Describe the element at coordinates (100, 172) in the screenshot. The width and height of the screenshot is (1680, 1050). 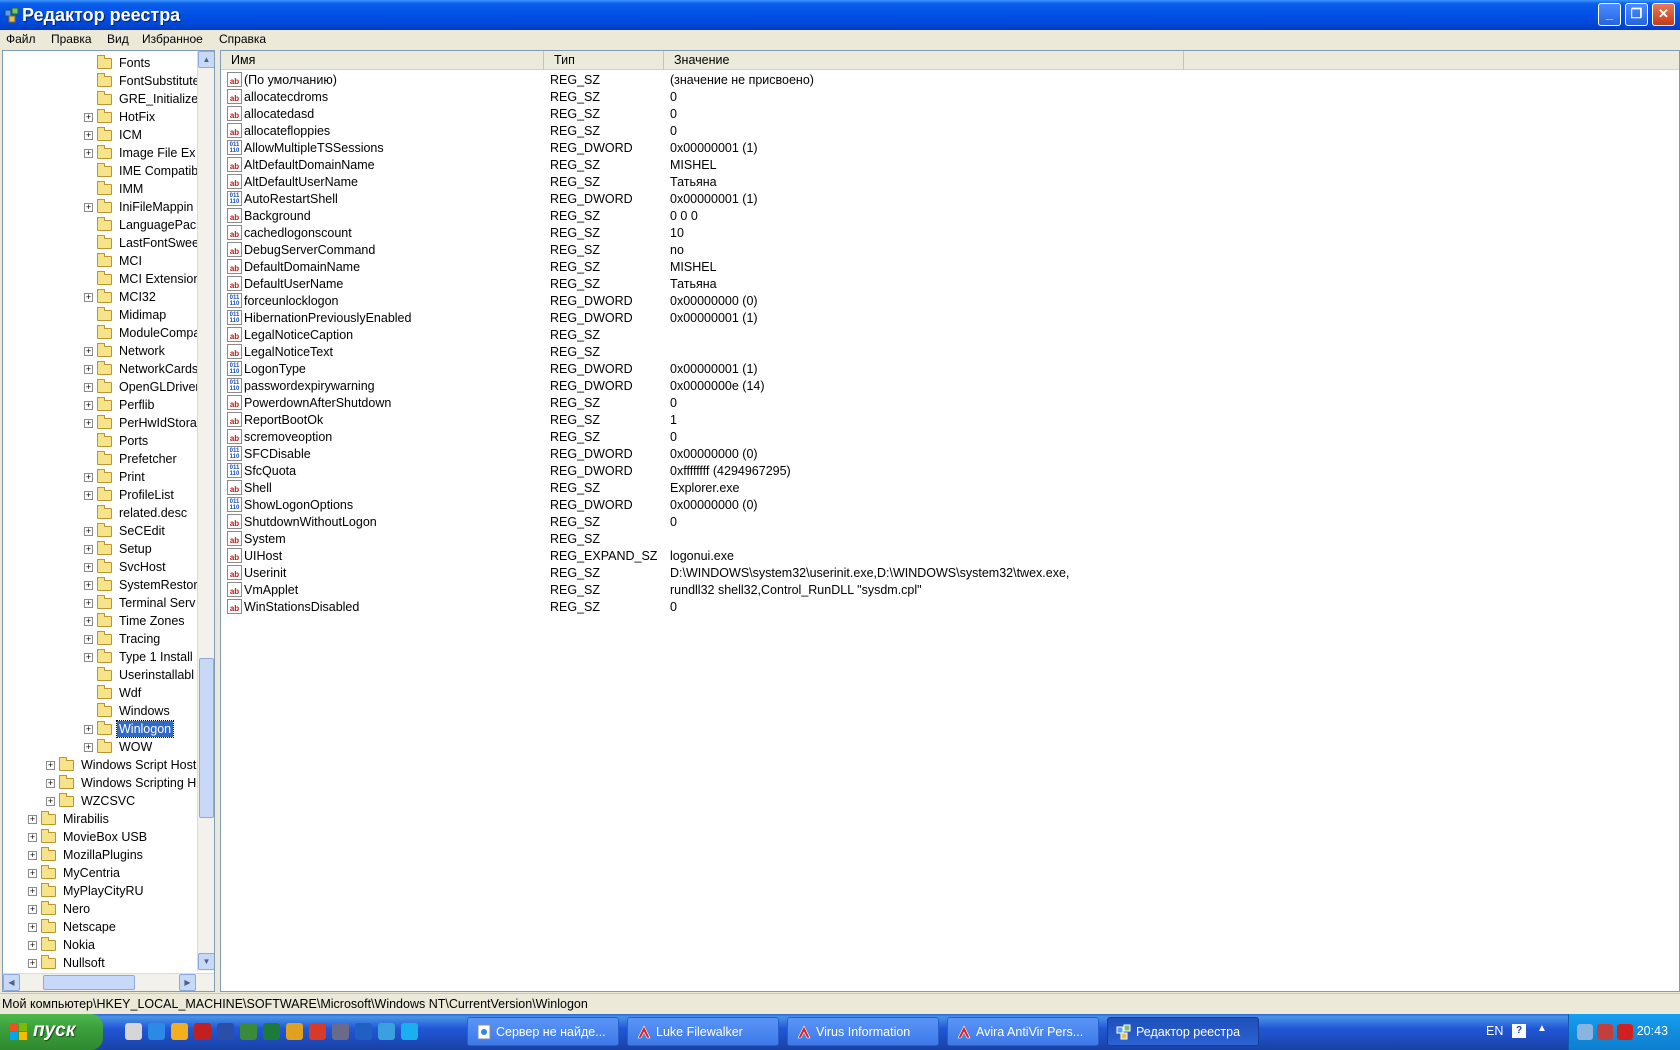
I see `tree-item: IME Compatib` at that location.